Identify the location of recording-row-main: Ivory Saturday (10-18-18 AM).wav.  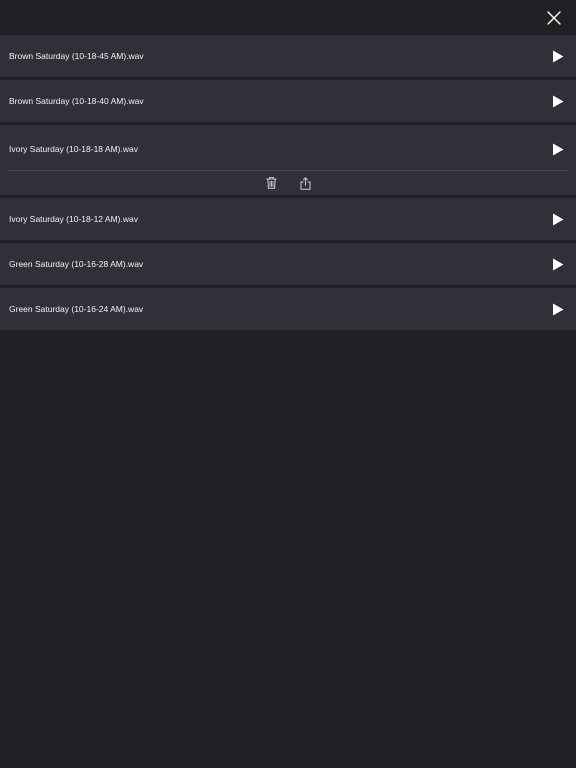
(288, 147).